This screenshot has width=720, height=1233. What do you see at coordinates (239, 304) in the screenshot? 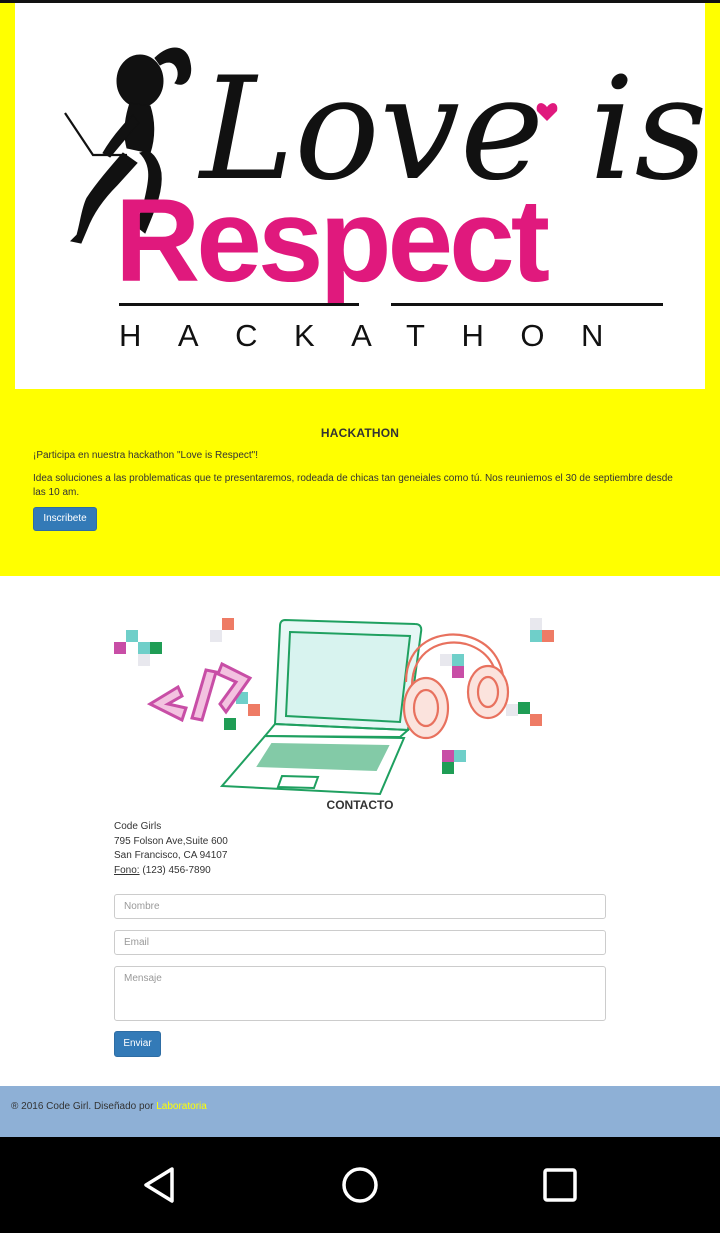
I see `logo-divider-left` at bounding box center [239, 304].